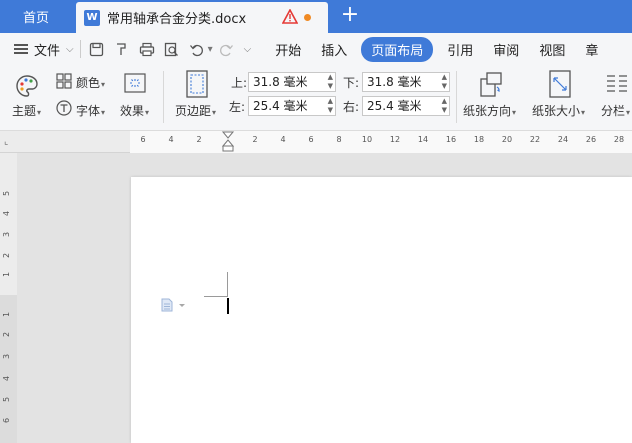 Image resolution: width=632 pixels, height=443 pixels. Describe the element at coordinates (21, 49) in the screenshot. I see `hamburger-icon` at that location.